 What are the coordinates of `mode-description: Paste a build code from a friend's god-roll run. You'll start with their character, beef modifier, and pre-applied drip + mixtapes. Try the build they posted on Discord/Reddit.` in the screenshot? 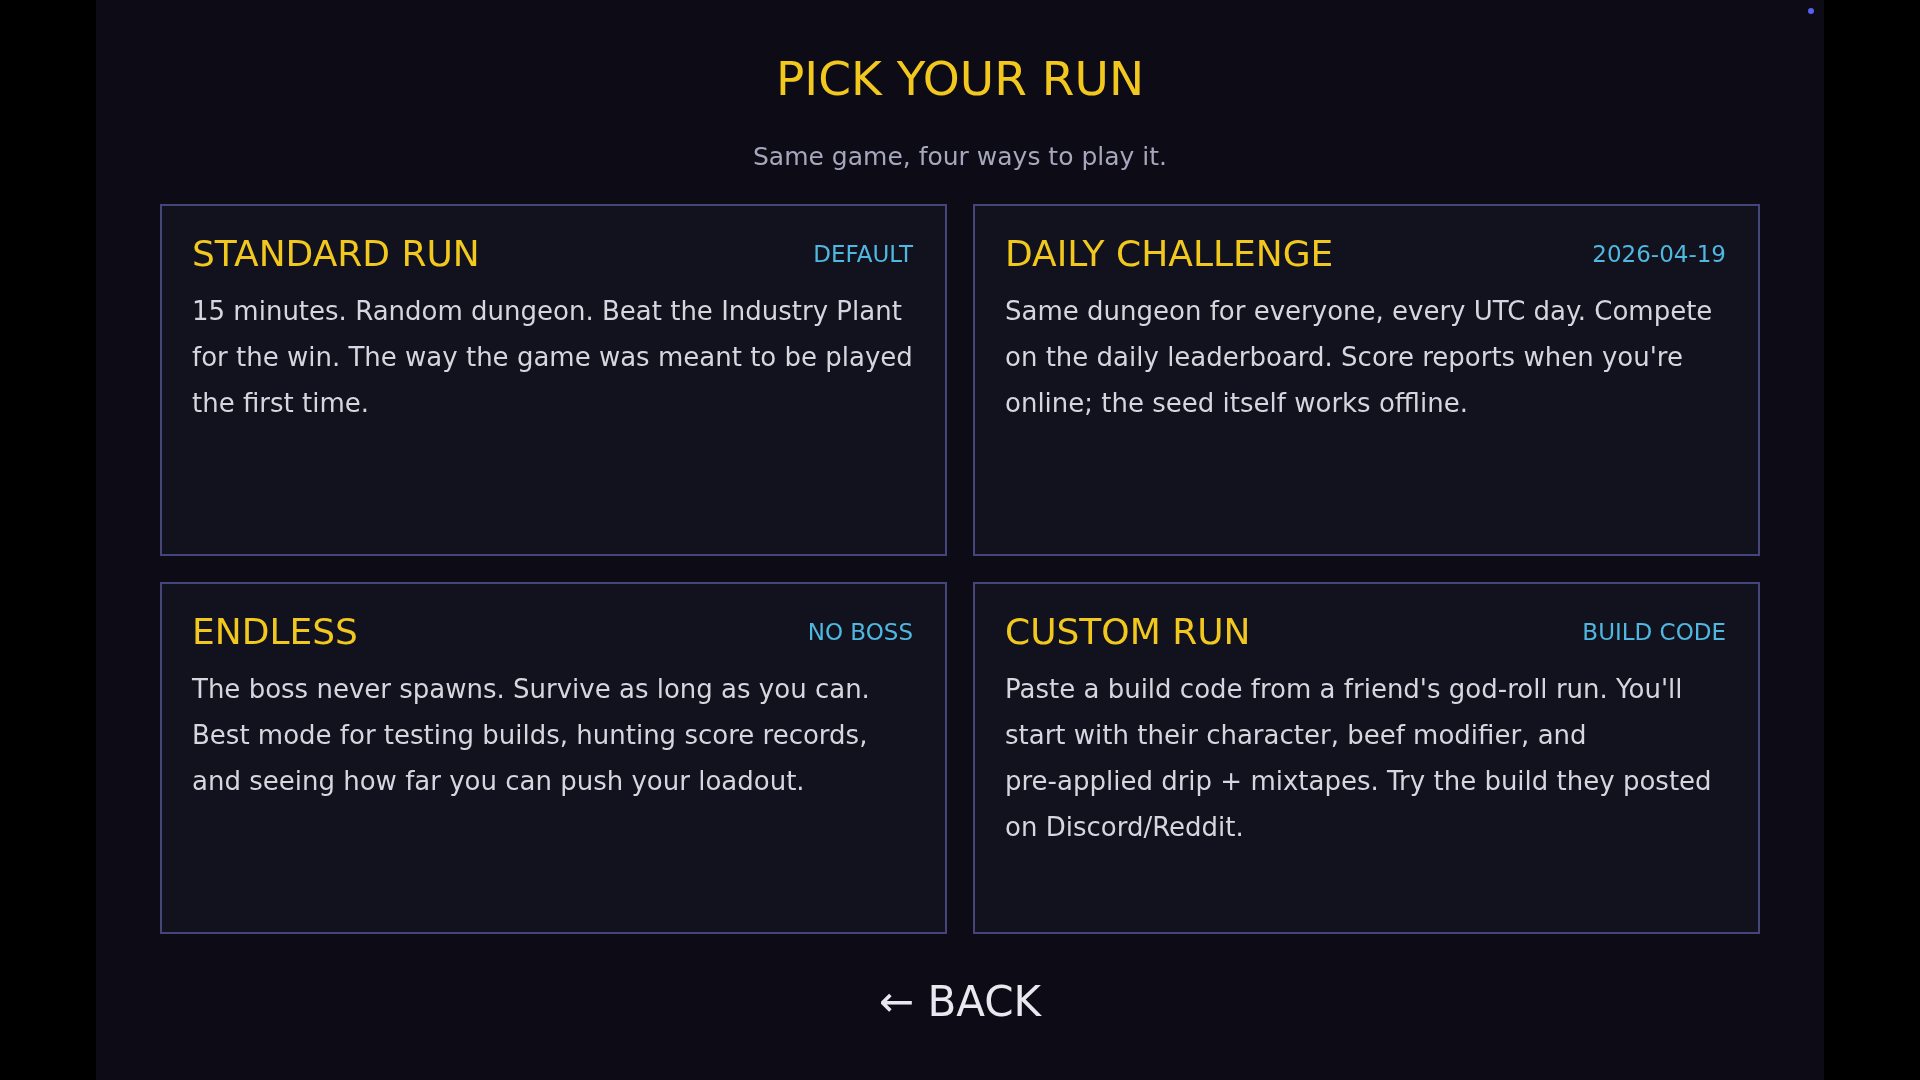 It's located at (1359, 758).